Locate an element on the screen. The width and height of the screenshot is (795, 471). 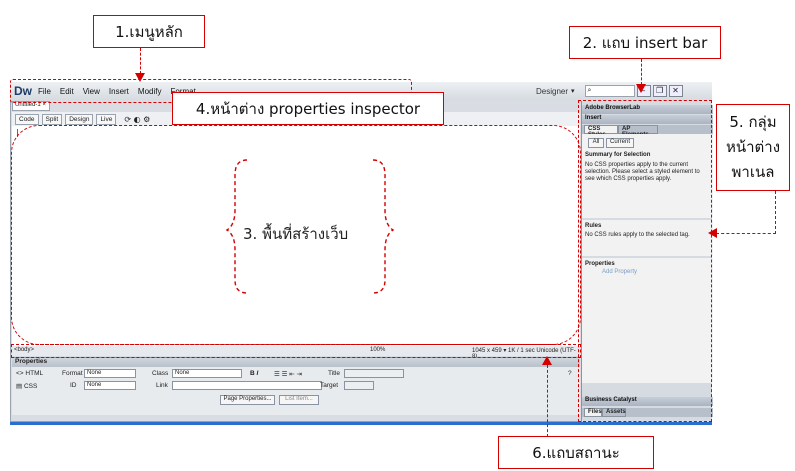
status-arrow is located at coordinates (547, 360).